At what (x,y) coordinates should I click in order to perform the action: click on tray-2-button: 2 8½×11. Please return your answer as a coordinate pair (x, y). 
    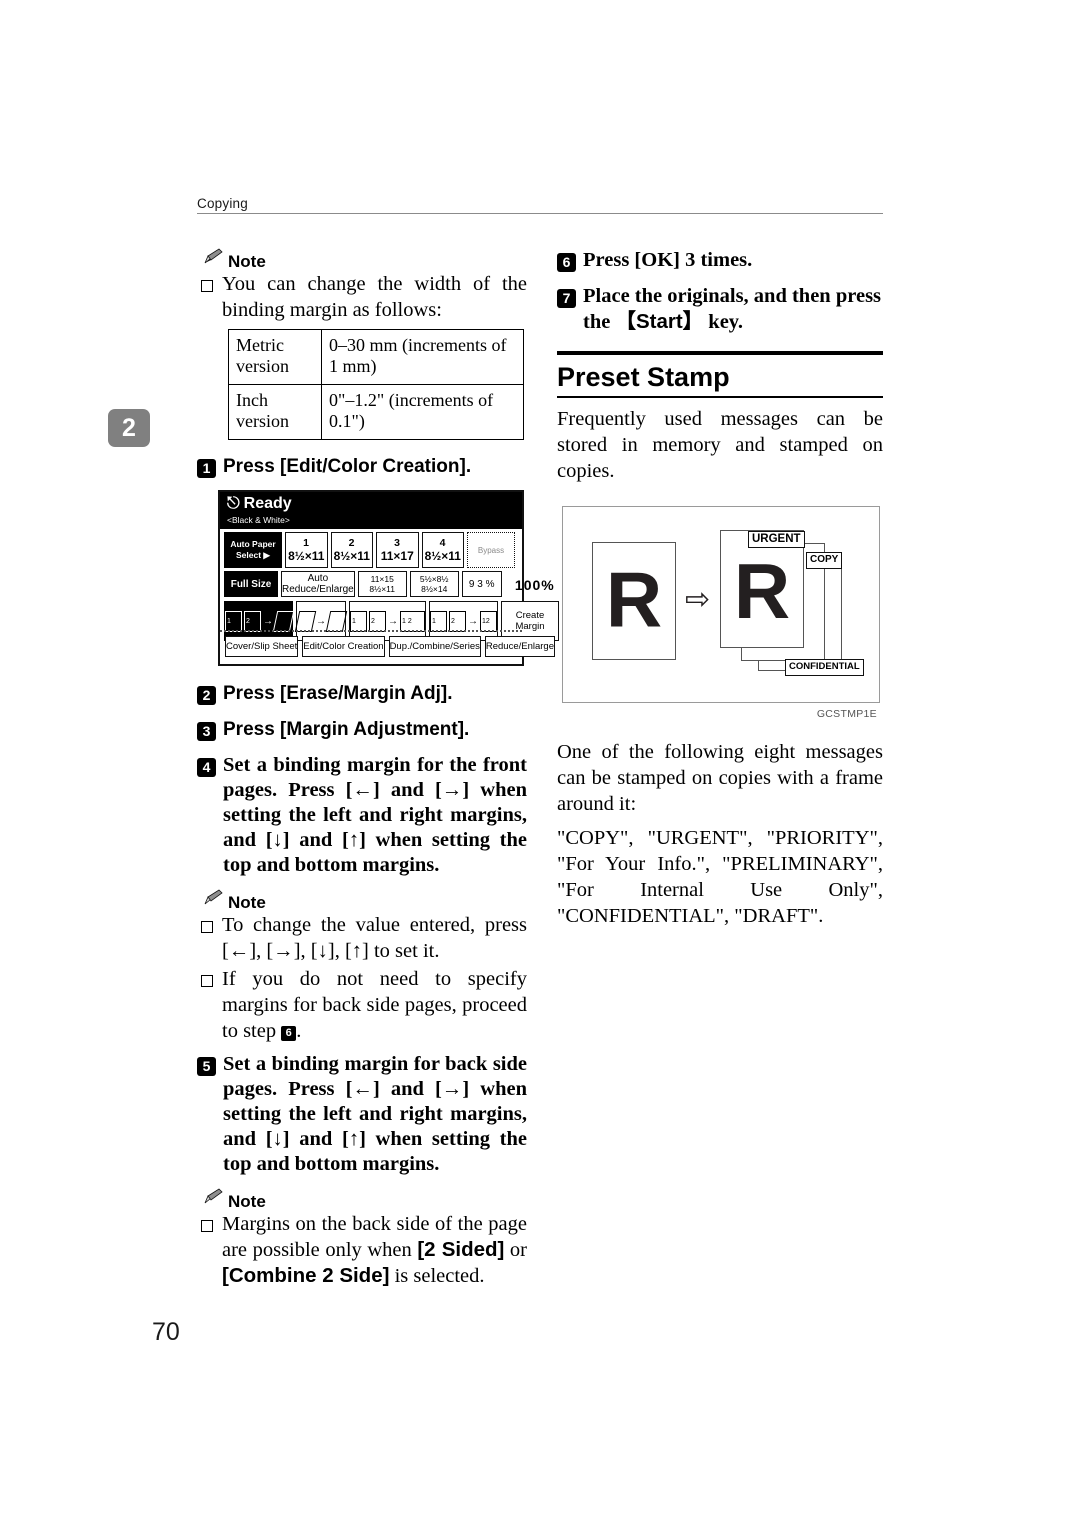
    Looking at the image, I should click on (351, 550).